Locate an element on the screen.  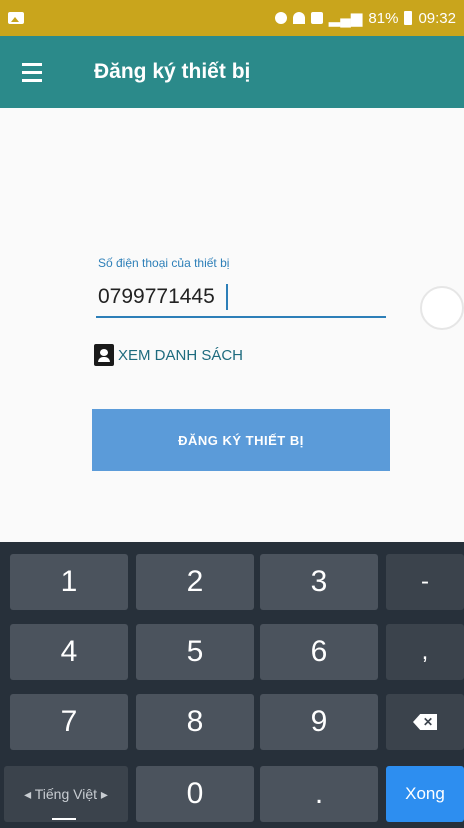
view-contacts-link: XEM DANH SÁCH is located at coordinates (168, 355).